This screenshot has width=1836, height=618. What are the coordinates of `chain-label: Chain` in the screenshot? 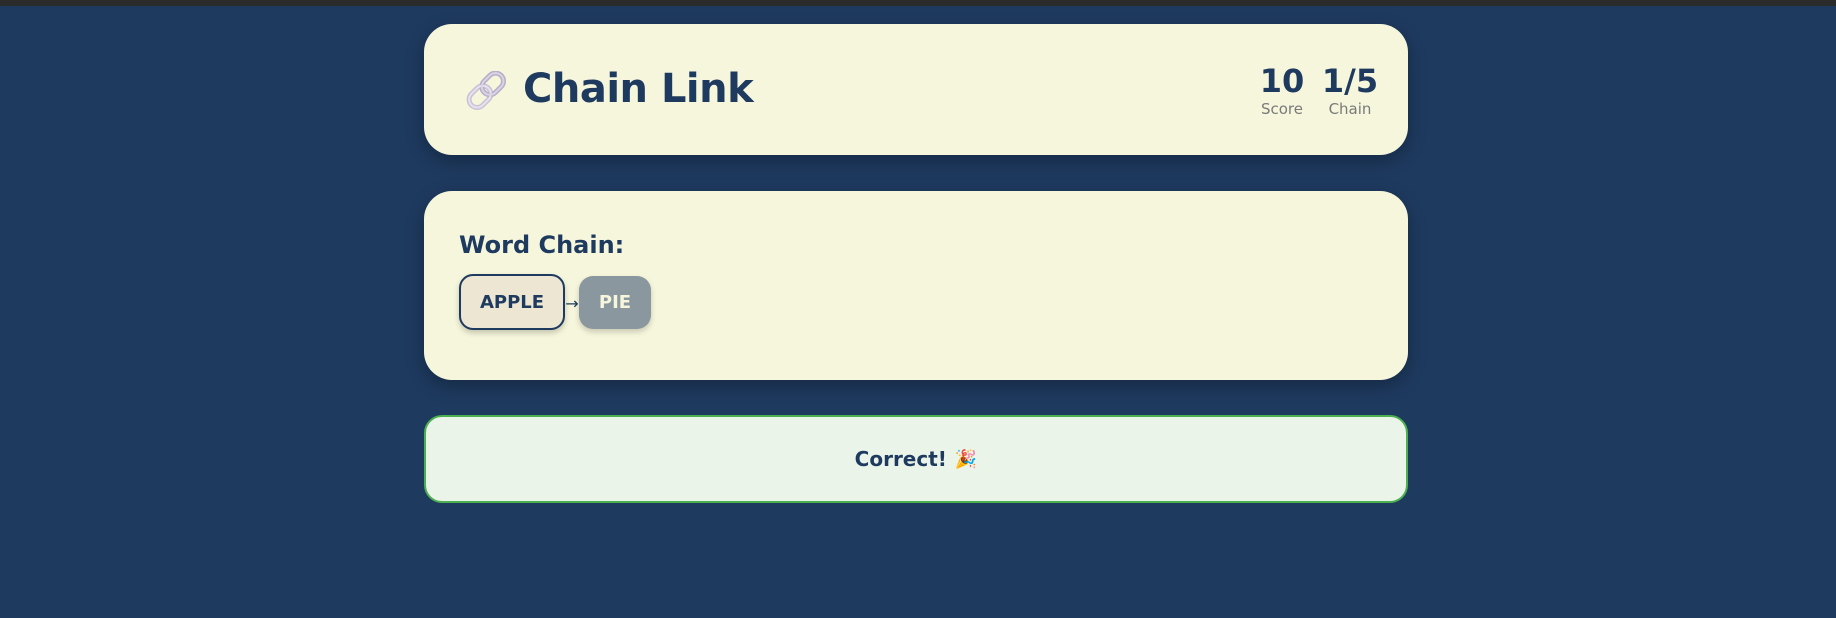 It's located at (1350, 109).